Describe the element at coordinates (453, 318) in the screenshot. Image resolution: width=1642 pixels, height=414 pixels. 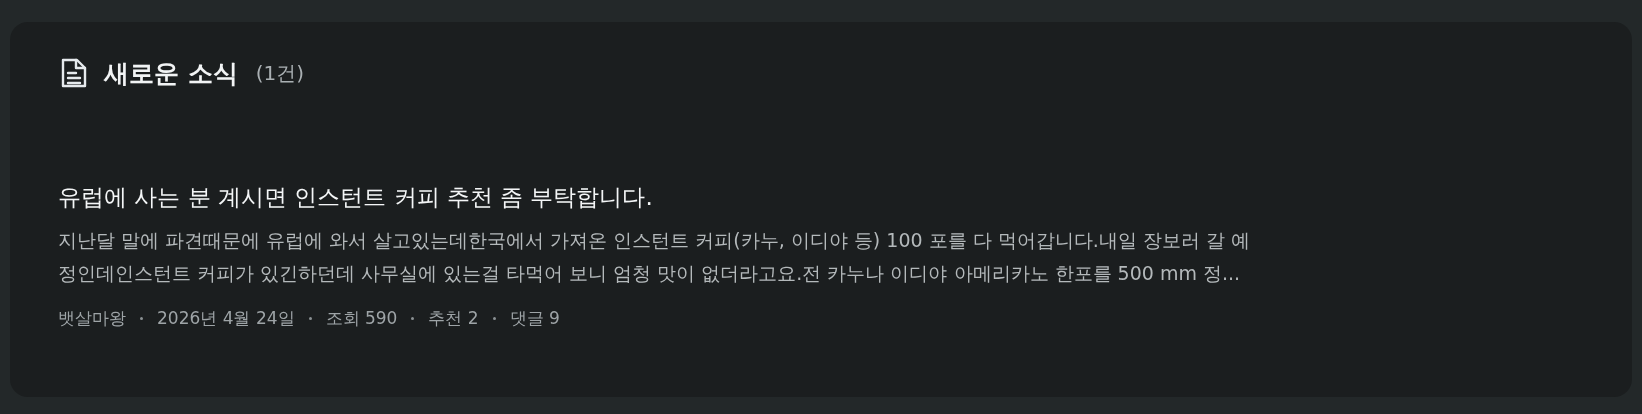
I see `post-meta: 추천 2` at that location.